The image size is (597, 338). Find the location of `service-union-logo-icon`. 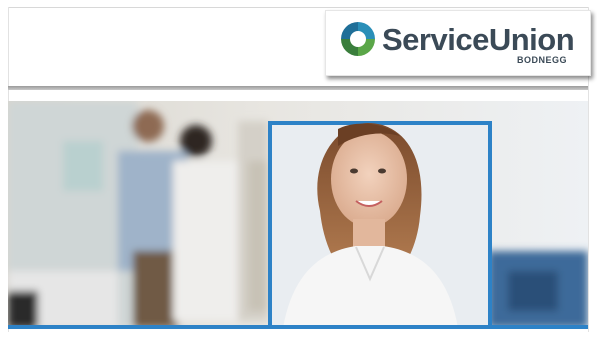

service-union-logo-icon is located at coordinates (358, 39).